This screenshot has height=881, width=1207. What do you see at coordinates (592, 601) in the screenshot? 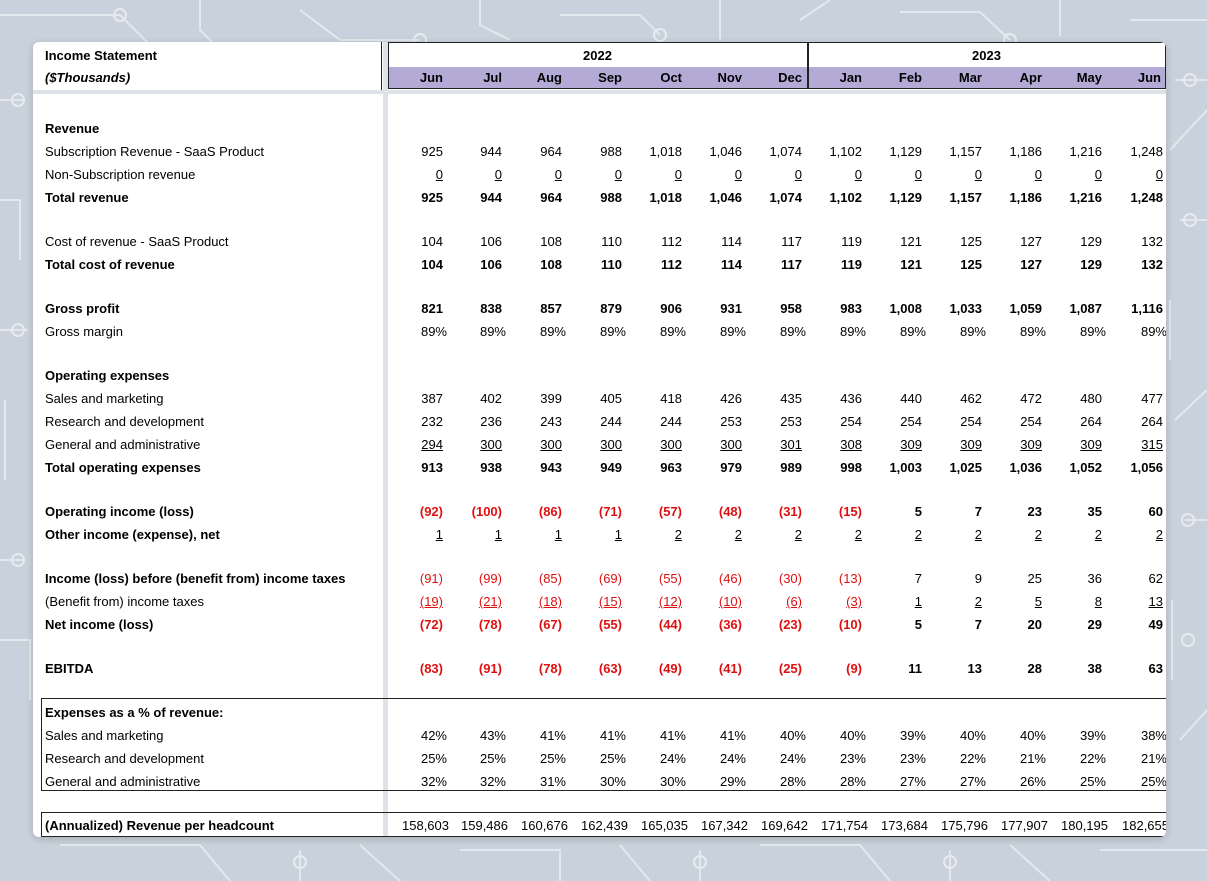
I see `table-cell: (15)` at bounding box center [592, 601].